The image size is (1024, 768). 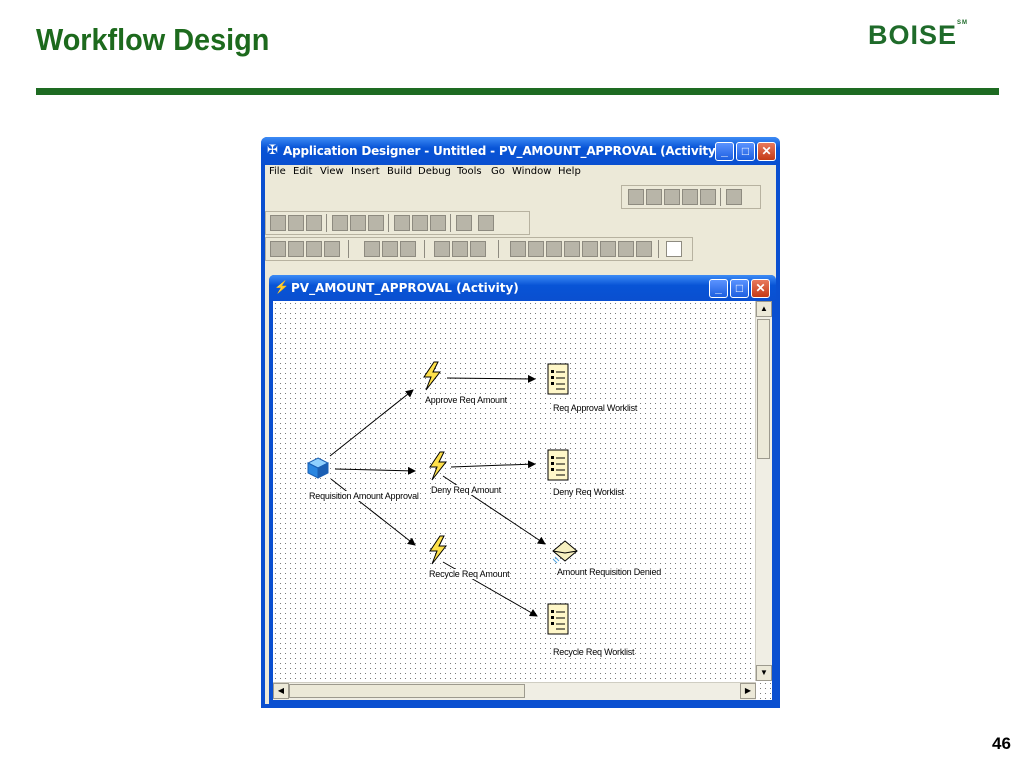 I want to click on edge-start-to-deny, so click(x=375, y=470).